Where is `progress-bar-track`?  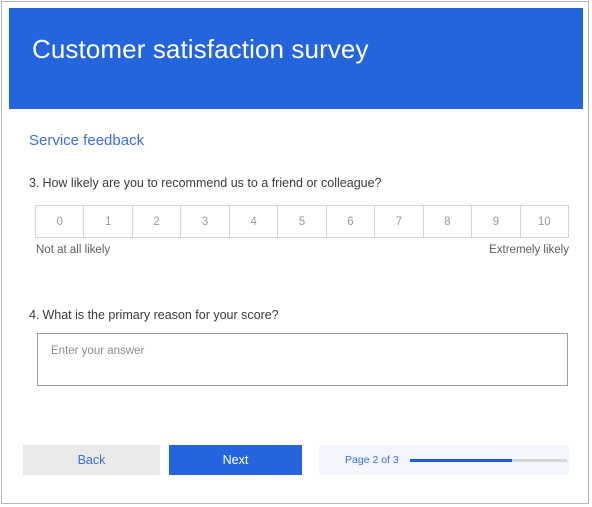 progress-bar-track is located at coordinates (488, 460).